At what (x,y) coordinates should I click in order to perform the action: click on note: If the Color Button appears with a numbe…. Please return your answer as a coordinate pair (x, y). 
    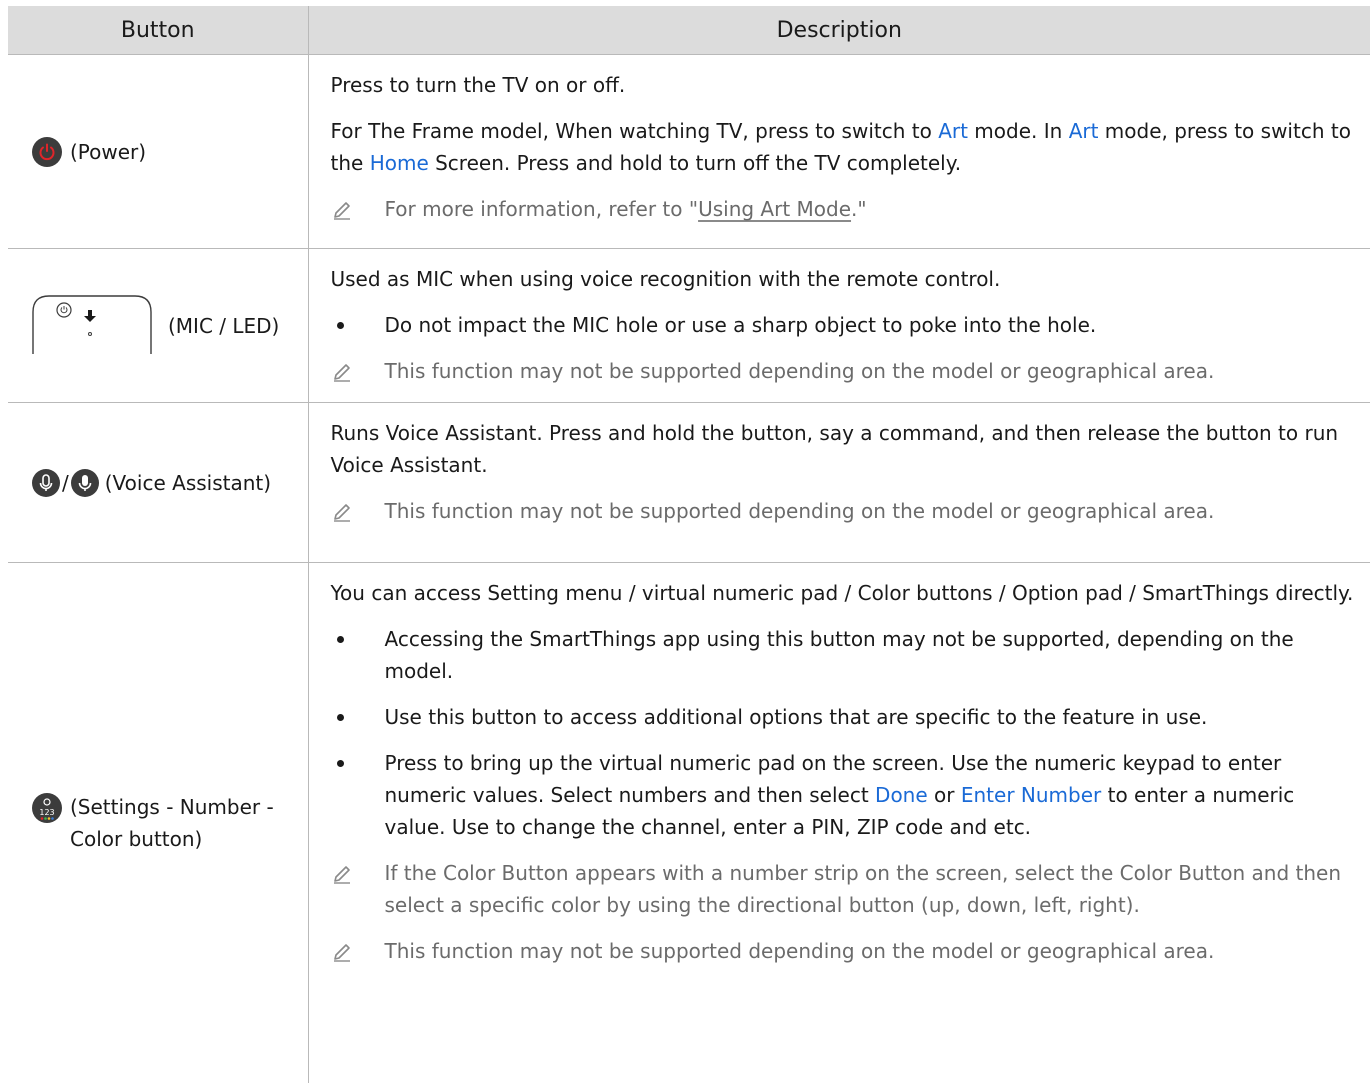
    Looking at the image, I should click on (843, 889).